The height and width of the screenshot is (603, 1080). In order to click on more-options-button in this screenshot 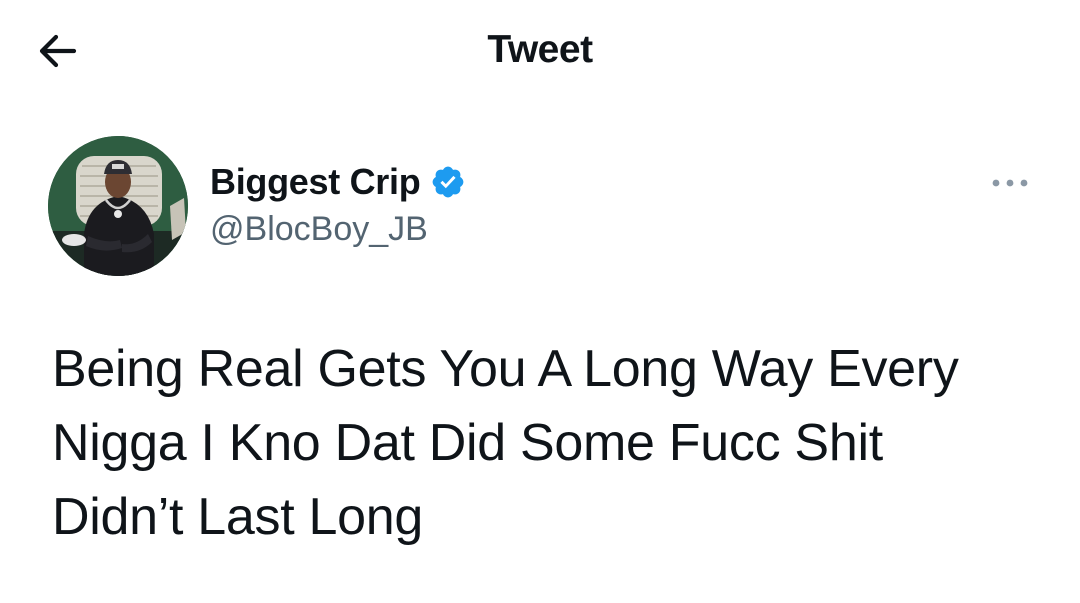, I will do `click(1010, 183)`.